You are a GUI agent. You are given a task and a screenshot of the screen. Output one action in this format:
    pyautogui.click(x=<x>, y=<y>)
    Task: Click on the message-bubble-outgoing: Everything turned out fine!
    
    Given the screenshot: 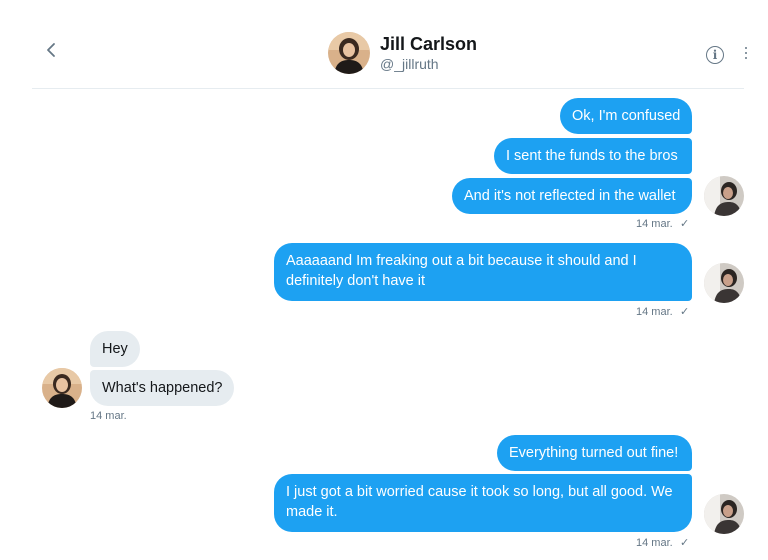 What is the action you would take?
    pyautogui.click(x=594, y=453)
    